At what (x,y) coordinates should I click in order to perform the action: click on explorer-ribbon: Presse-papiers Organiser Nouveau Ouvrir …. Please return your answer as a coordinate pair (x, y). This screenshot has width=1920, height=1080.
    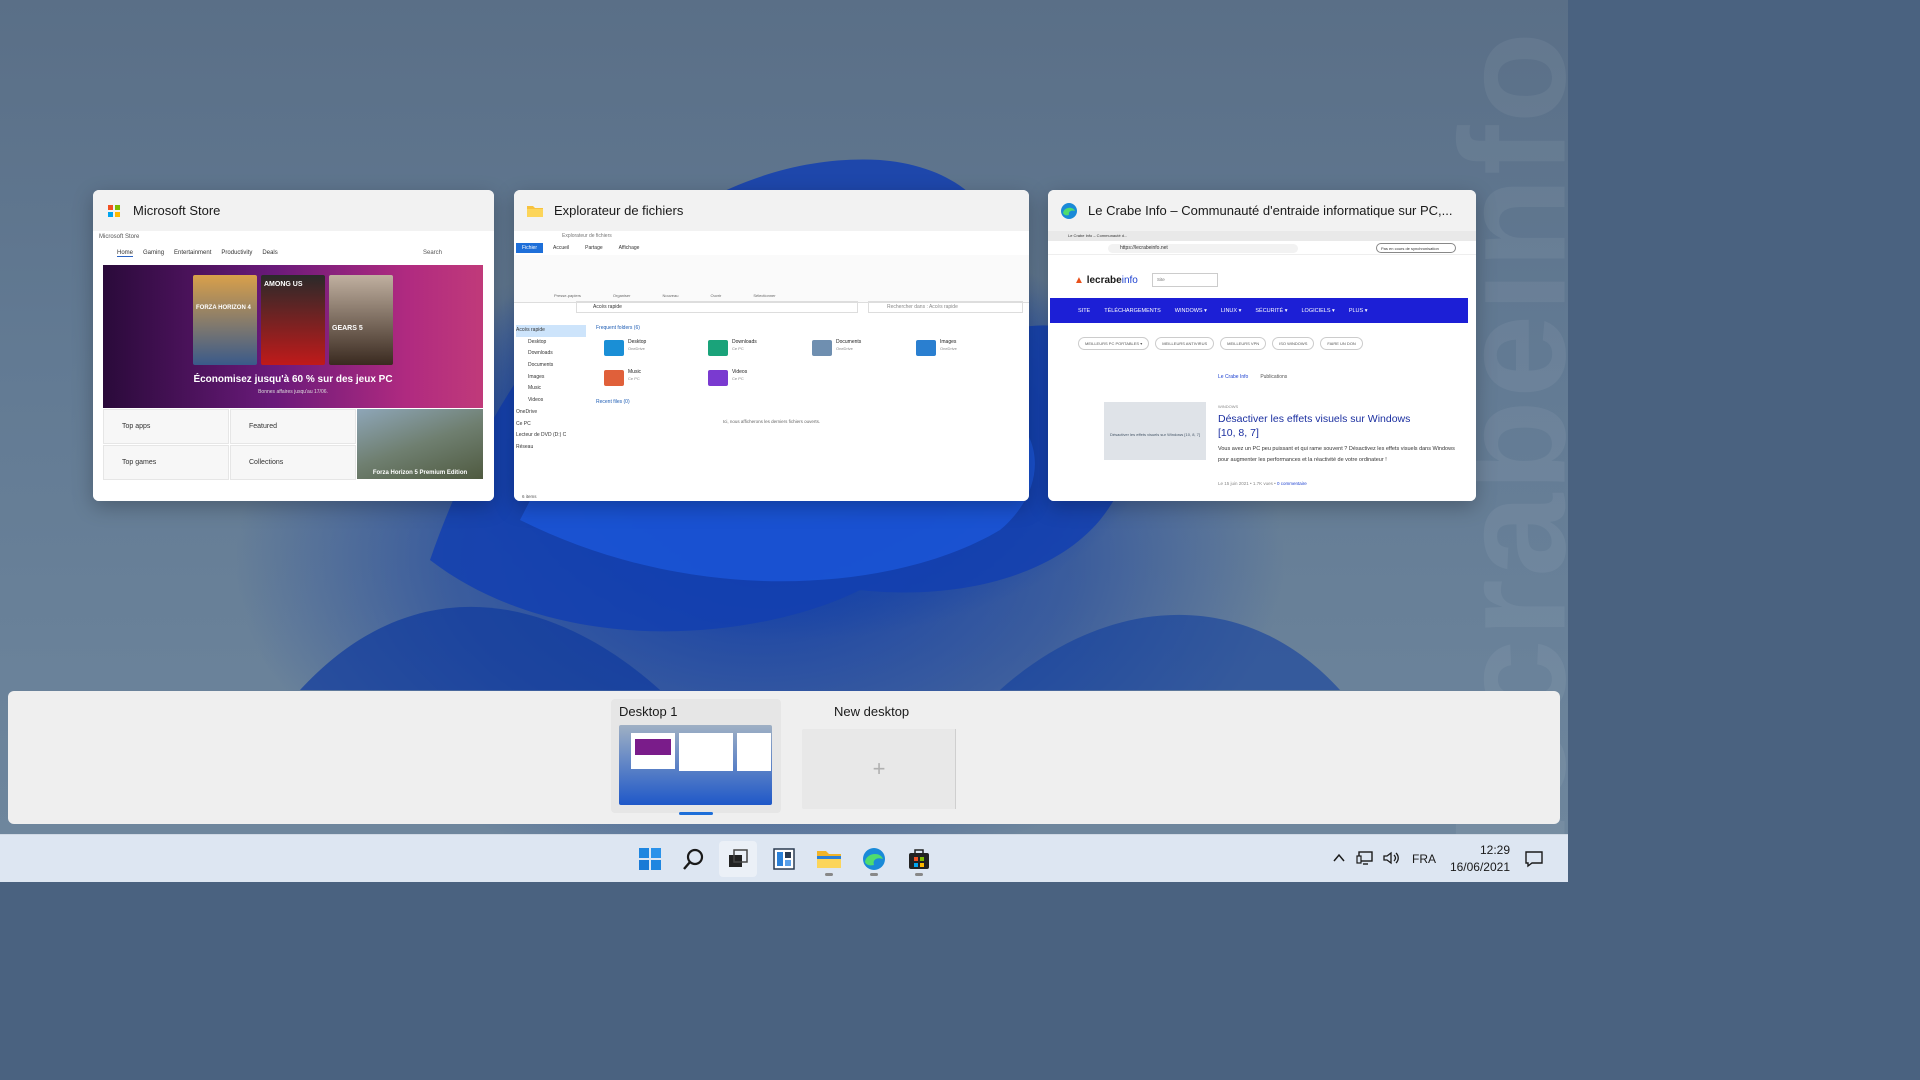
    Looking at the image, I should click on (771, 279).